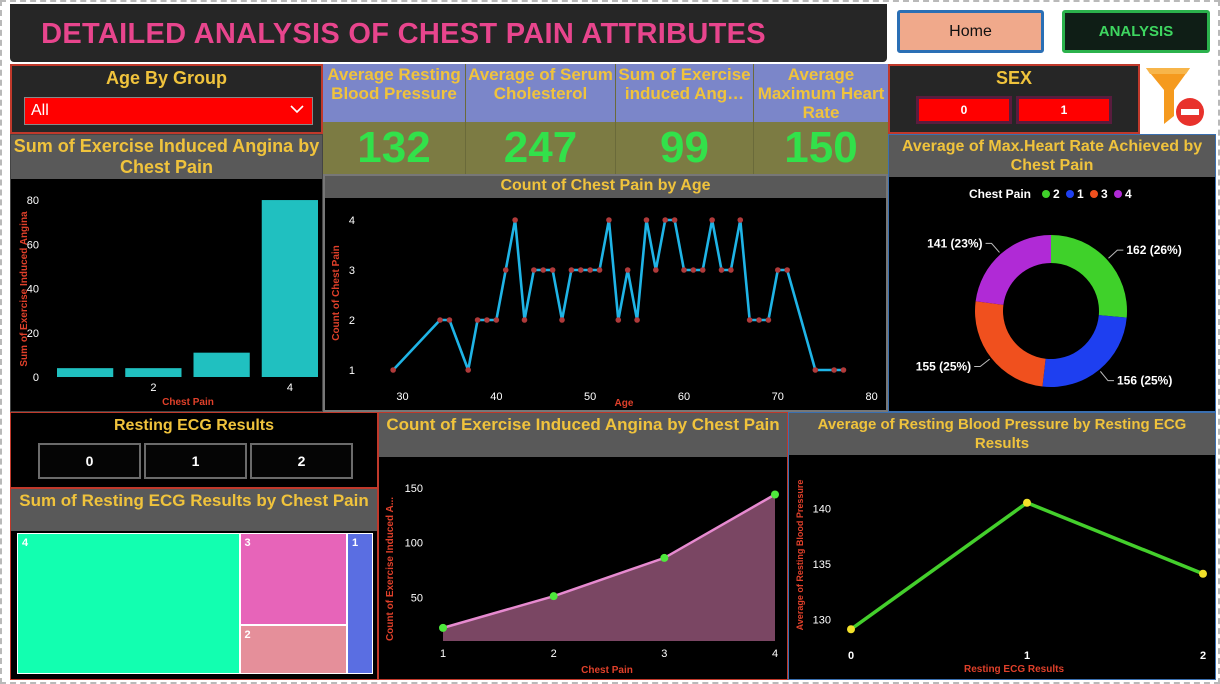 This screenshot has height=684, width=1220. I want to click on kpi-card: Sum of Exercise induced Ang… 99, so click(684, 119).